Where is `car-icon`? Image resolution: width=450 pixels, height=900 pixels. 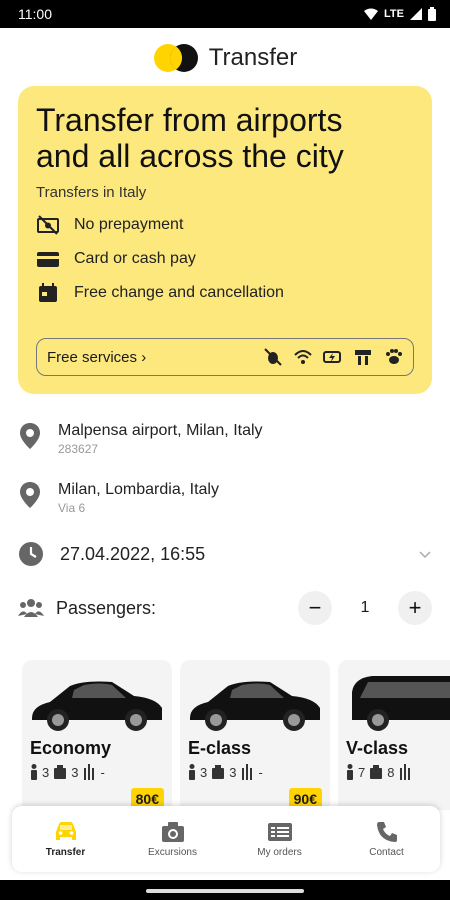
car-icon is located at coordinates (65, 830).